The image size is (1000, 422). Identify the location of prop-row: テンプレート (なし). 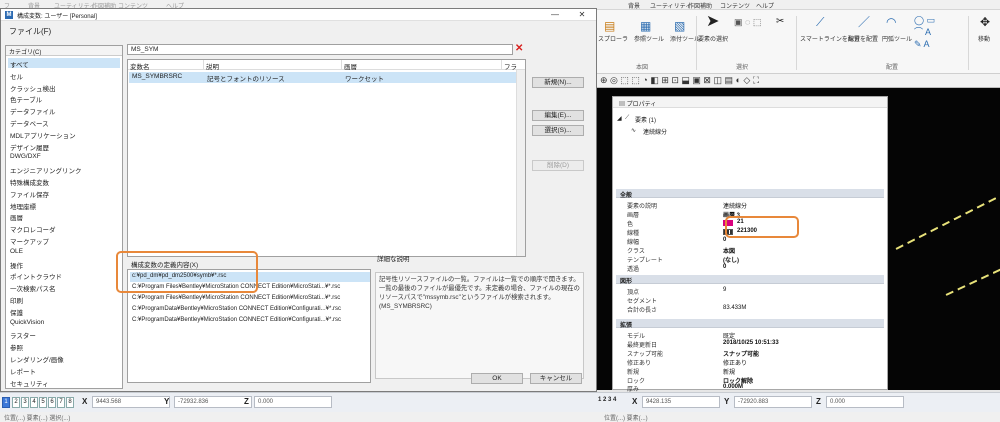
(753, 259).